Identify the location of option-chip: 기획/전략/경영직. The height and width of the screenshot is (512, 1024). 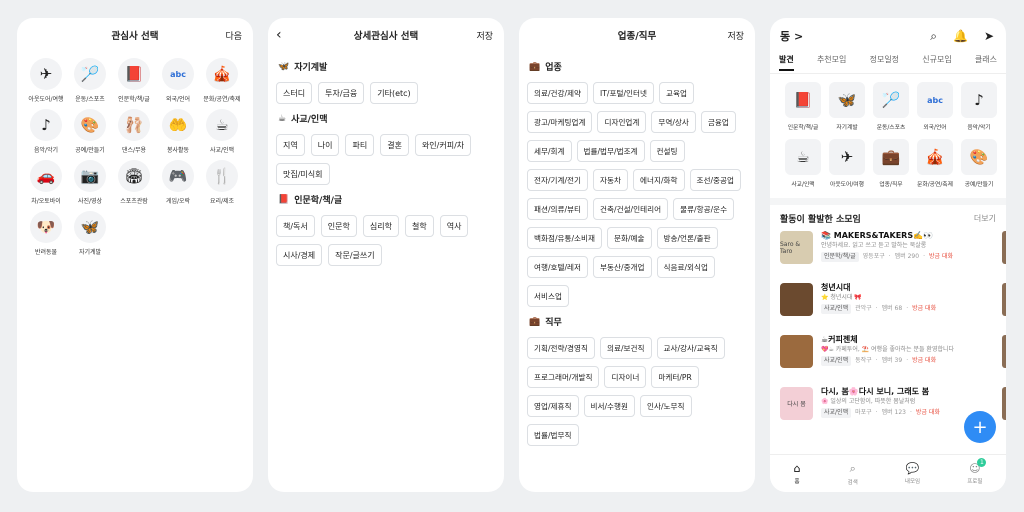
(561, 348).